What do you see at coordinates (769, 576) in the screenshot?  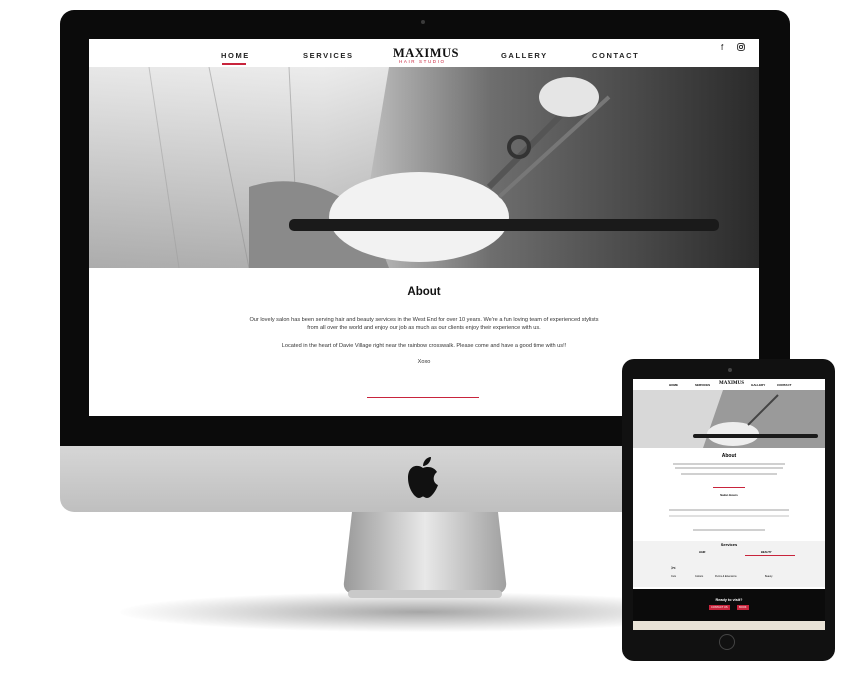 I see `tablet-service-beauty: Beauty` at bounding box center [769, 576].